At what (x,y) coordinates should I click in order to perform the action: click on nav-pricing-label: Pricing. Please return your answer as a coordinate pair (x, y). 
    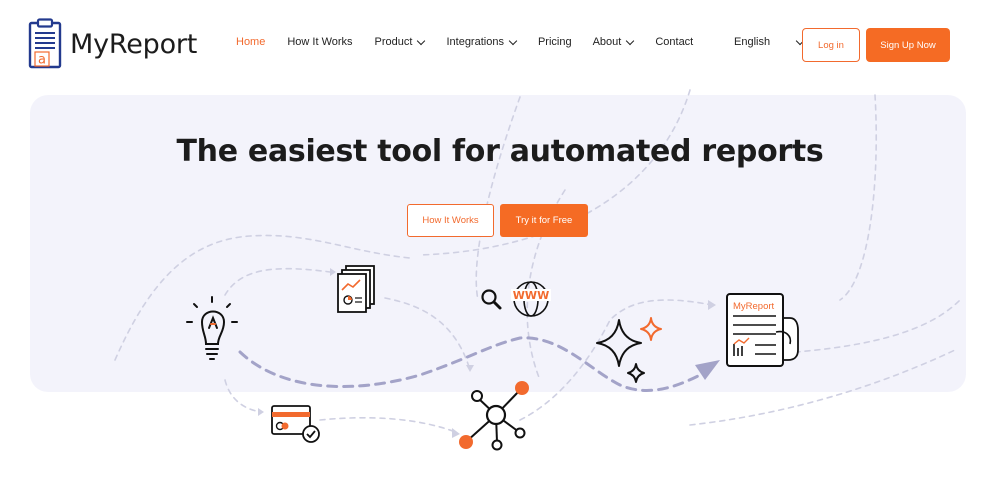
    Looking at the image, I should click on (554, 42).